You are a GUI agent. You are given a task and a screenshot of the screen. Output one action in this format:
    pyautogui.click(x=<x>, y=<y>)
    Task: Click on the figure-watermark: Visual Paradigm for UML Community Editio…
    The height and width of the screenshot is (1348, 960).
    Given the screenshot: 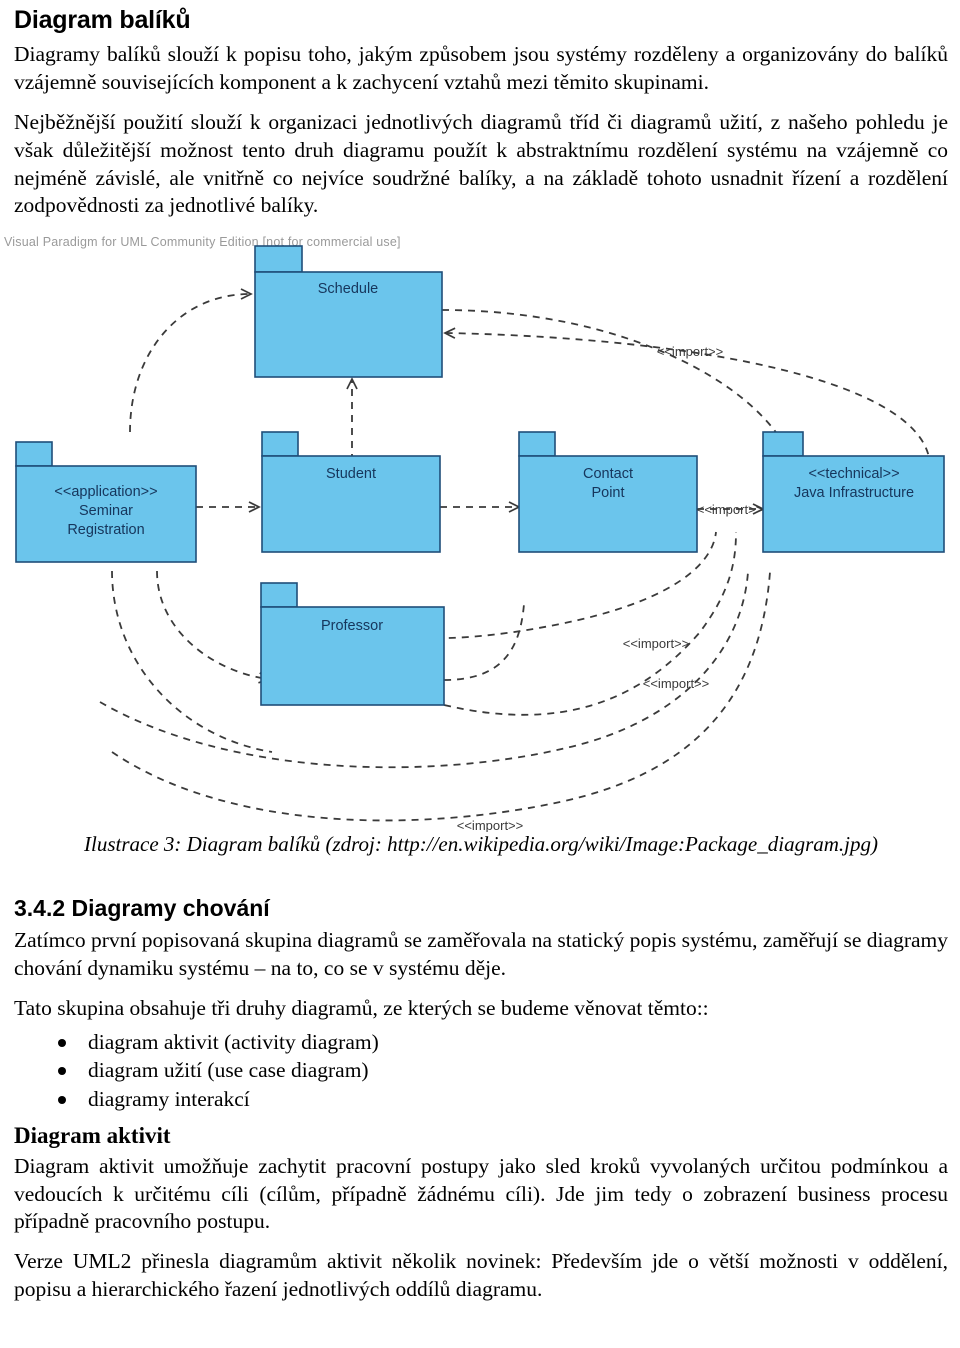 What is the action you would take?
    pyautogui.click(x=202, y=242)
    